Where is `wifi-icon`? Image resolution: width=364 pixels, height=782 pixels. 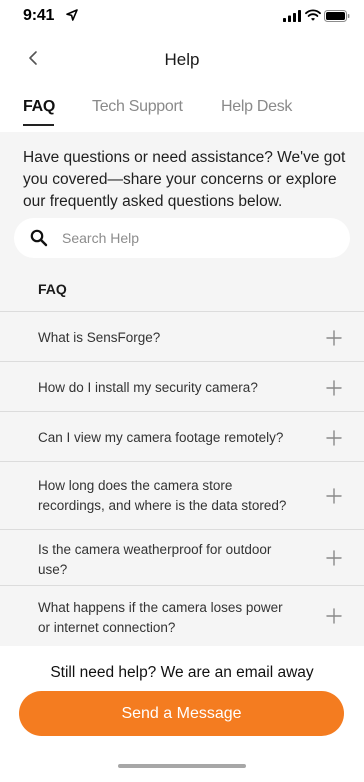 wifi-icon is located at coordinates (313, 15).